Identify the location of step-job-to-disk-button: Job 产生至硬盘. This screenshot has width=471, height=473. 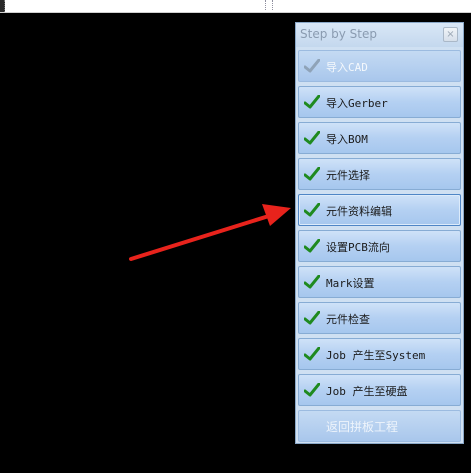
(379, 390).